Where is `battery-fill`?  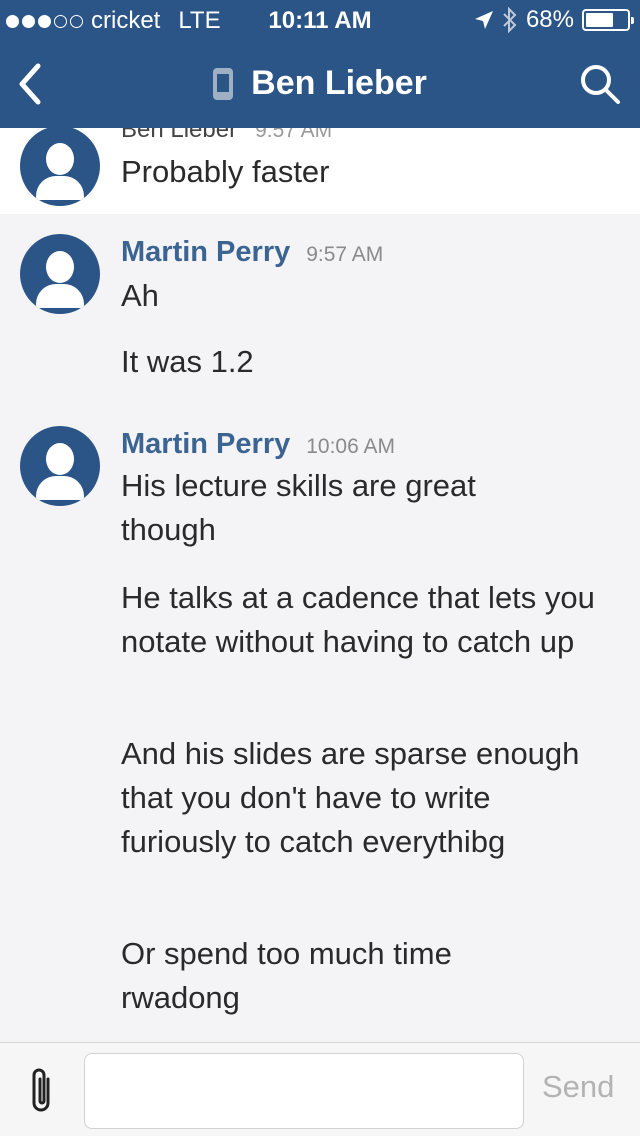 battery-fill is located at coordinates (600, 20).